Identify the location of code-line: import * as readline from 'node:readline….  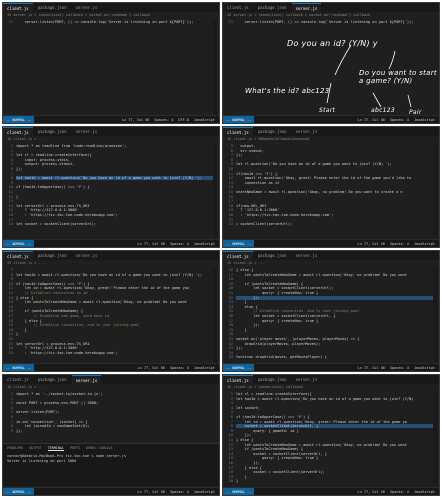
(71, 146).